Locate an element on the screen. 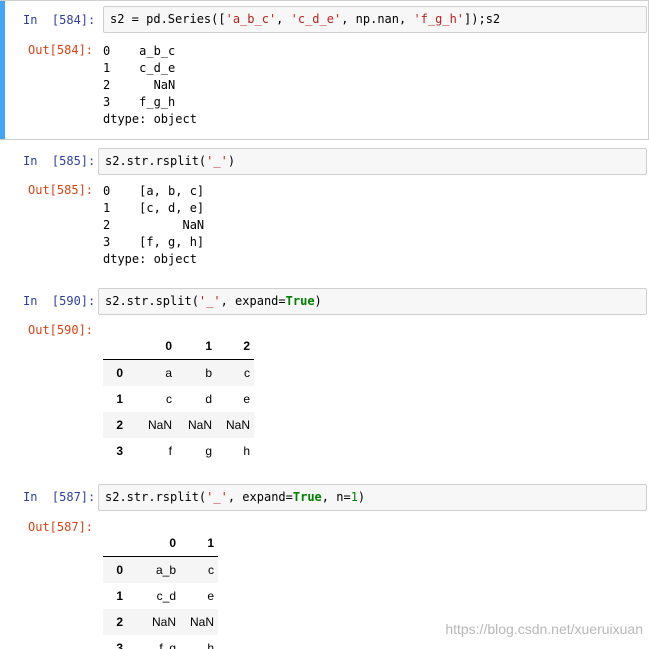 The width and height of the screenshot is (649, 649). code-input: s2.str.split('_', expand=True) is located at coordinates (372, 301).